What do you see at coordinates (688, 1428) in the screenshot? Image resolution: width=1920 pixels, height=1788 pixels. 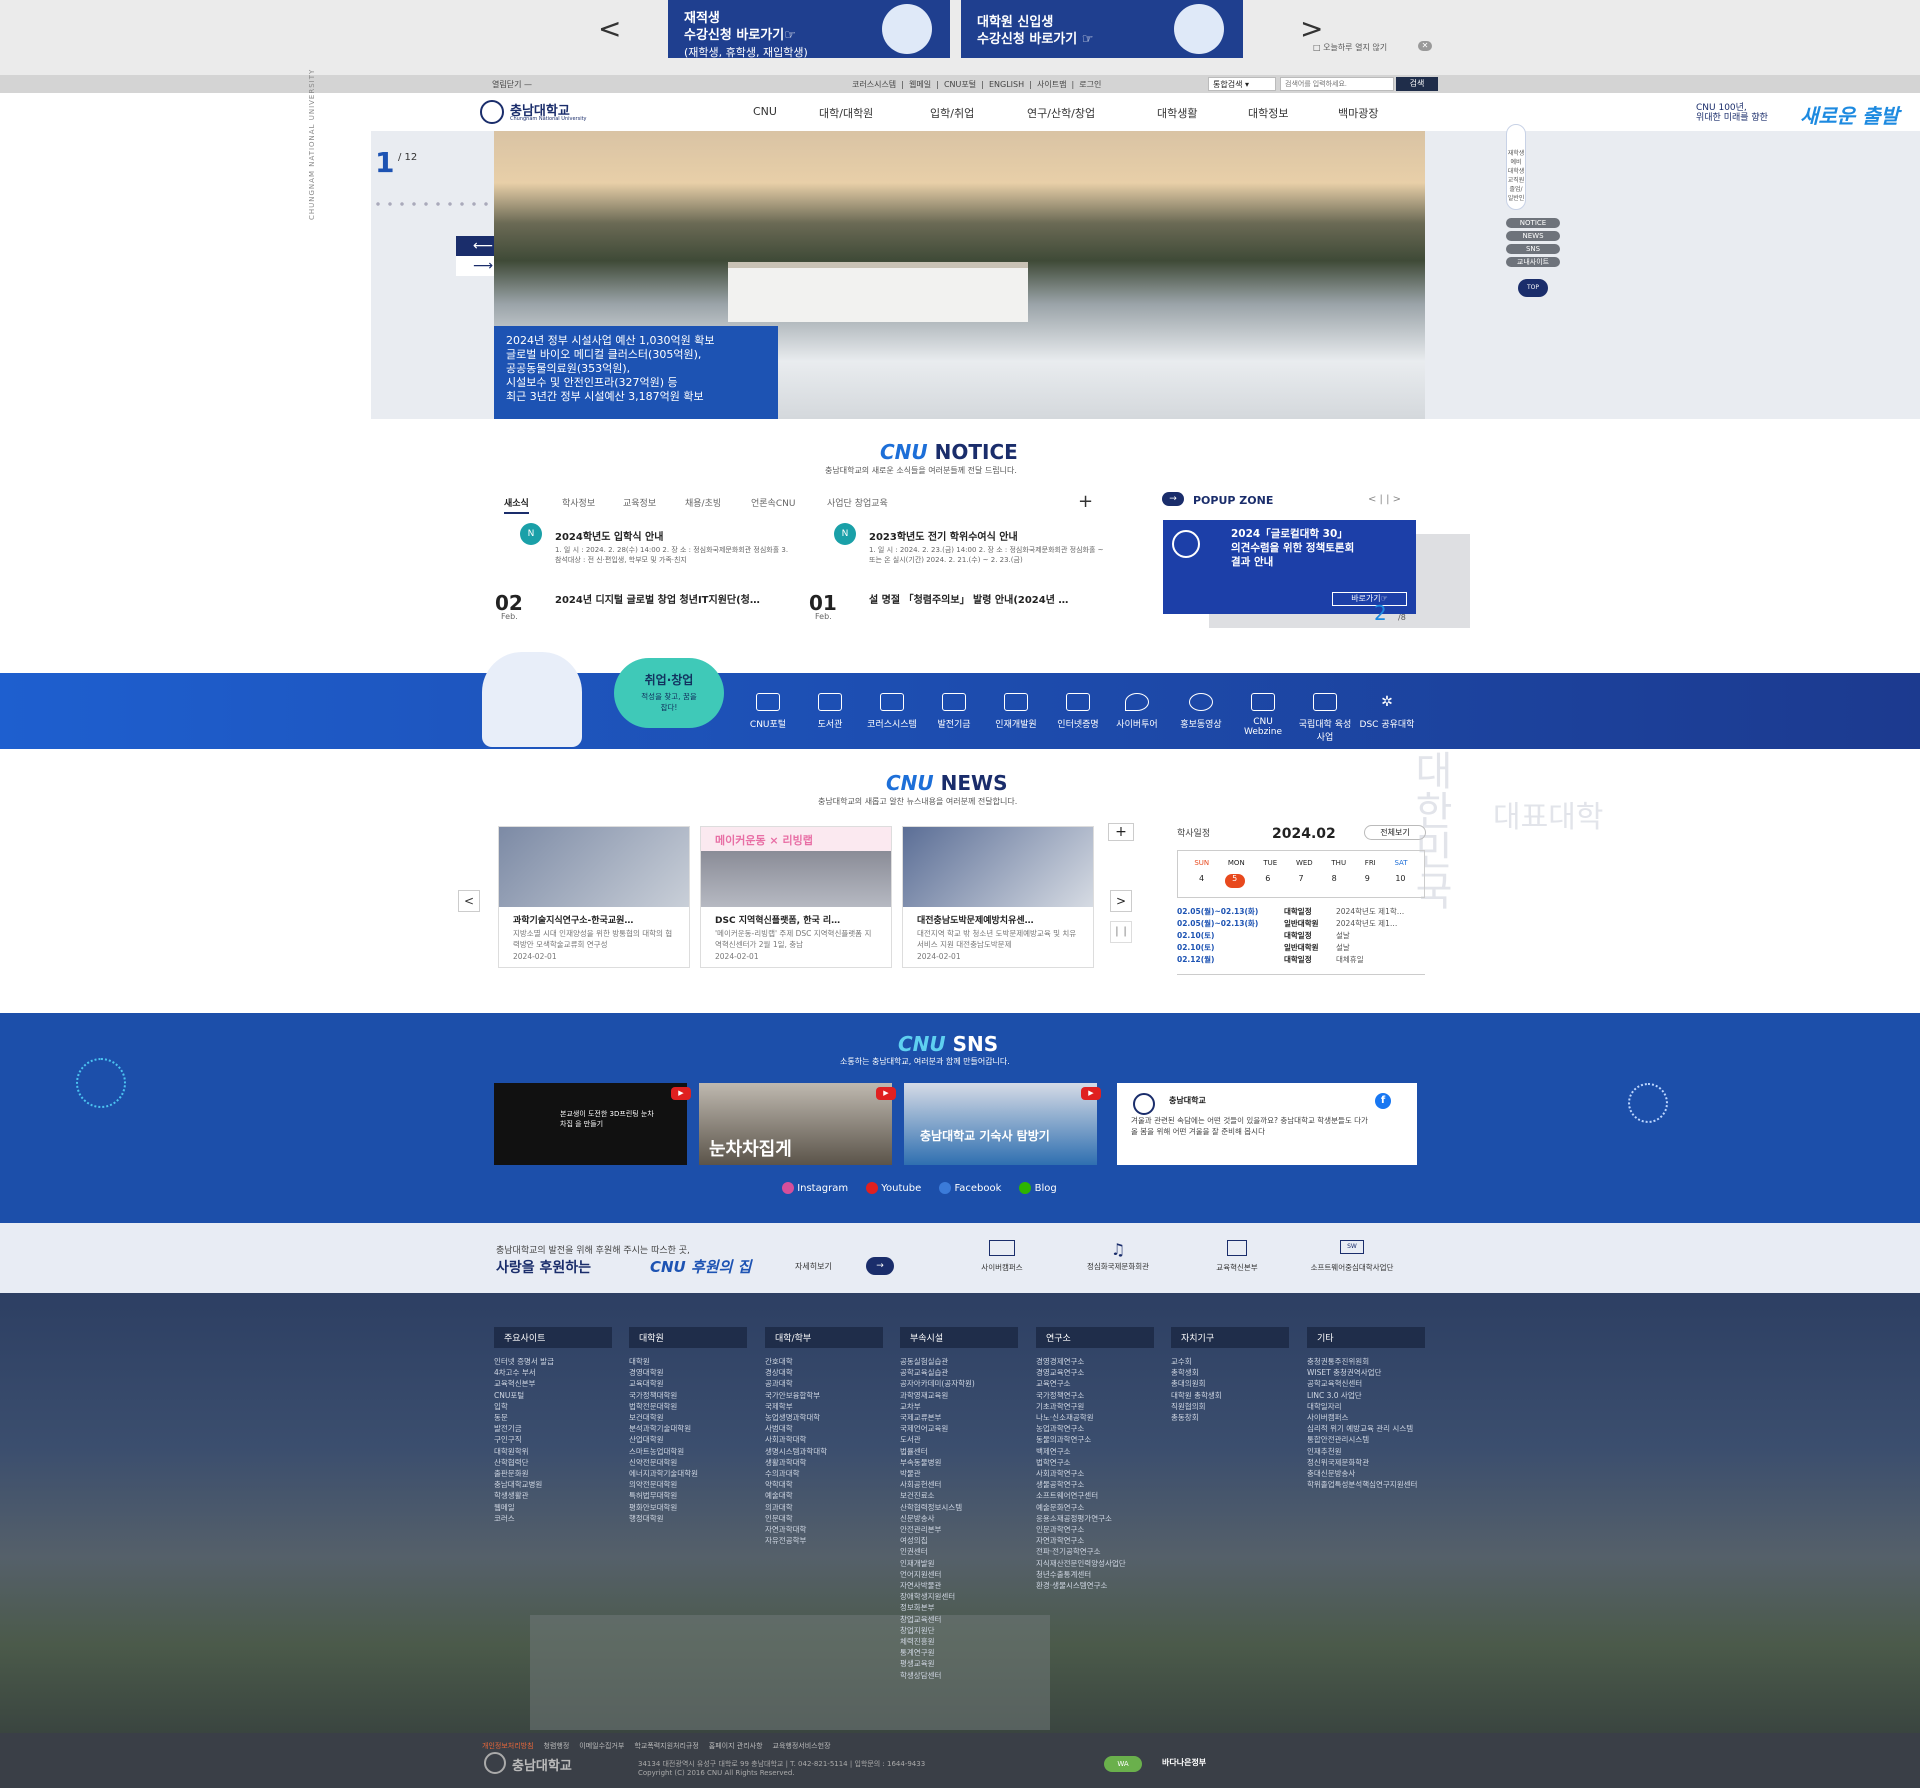 I see `footer-link: 분석과학기술대학원` at bounding box center [688, 1428].